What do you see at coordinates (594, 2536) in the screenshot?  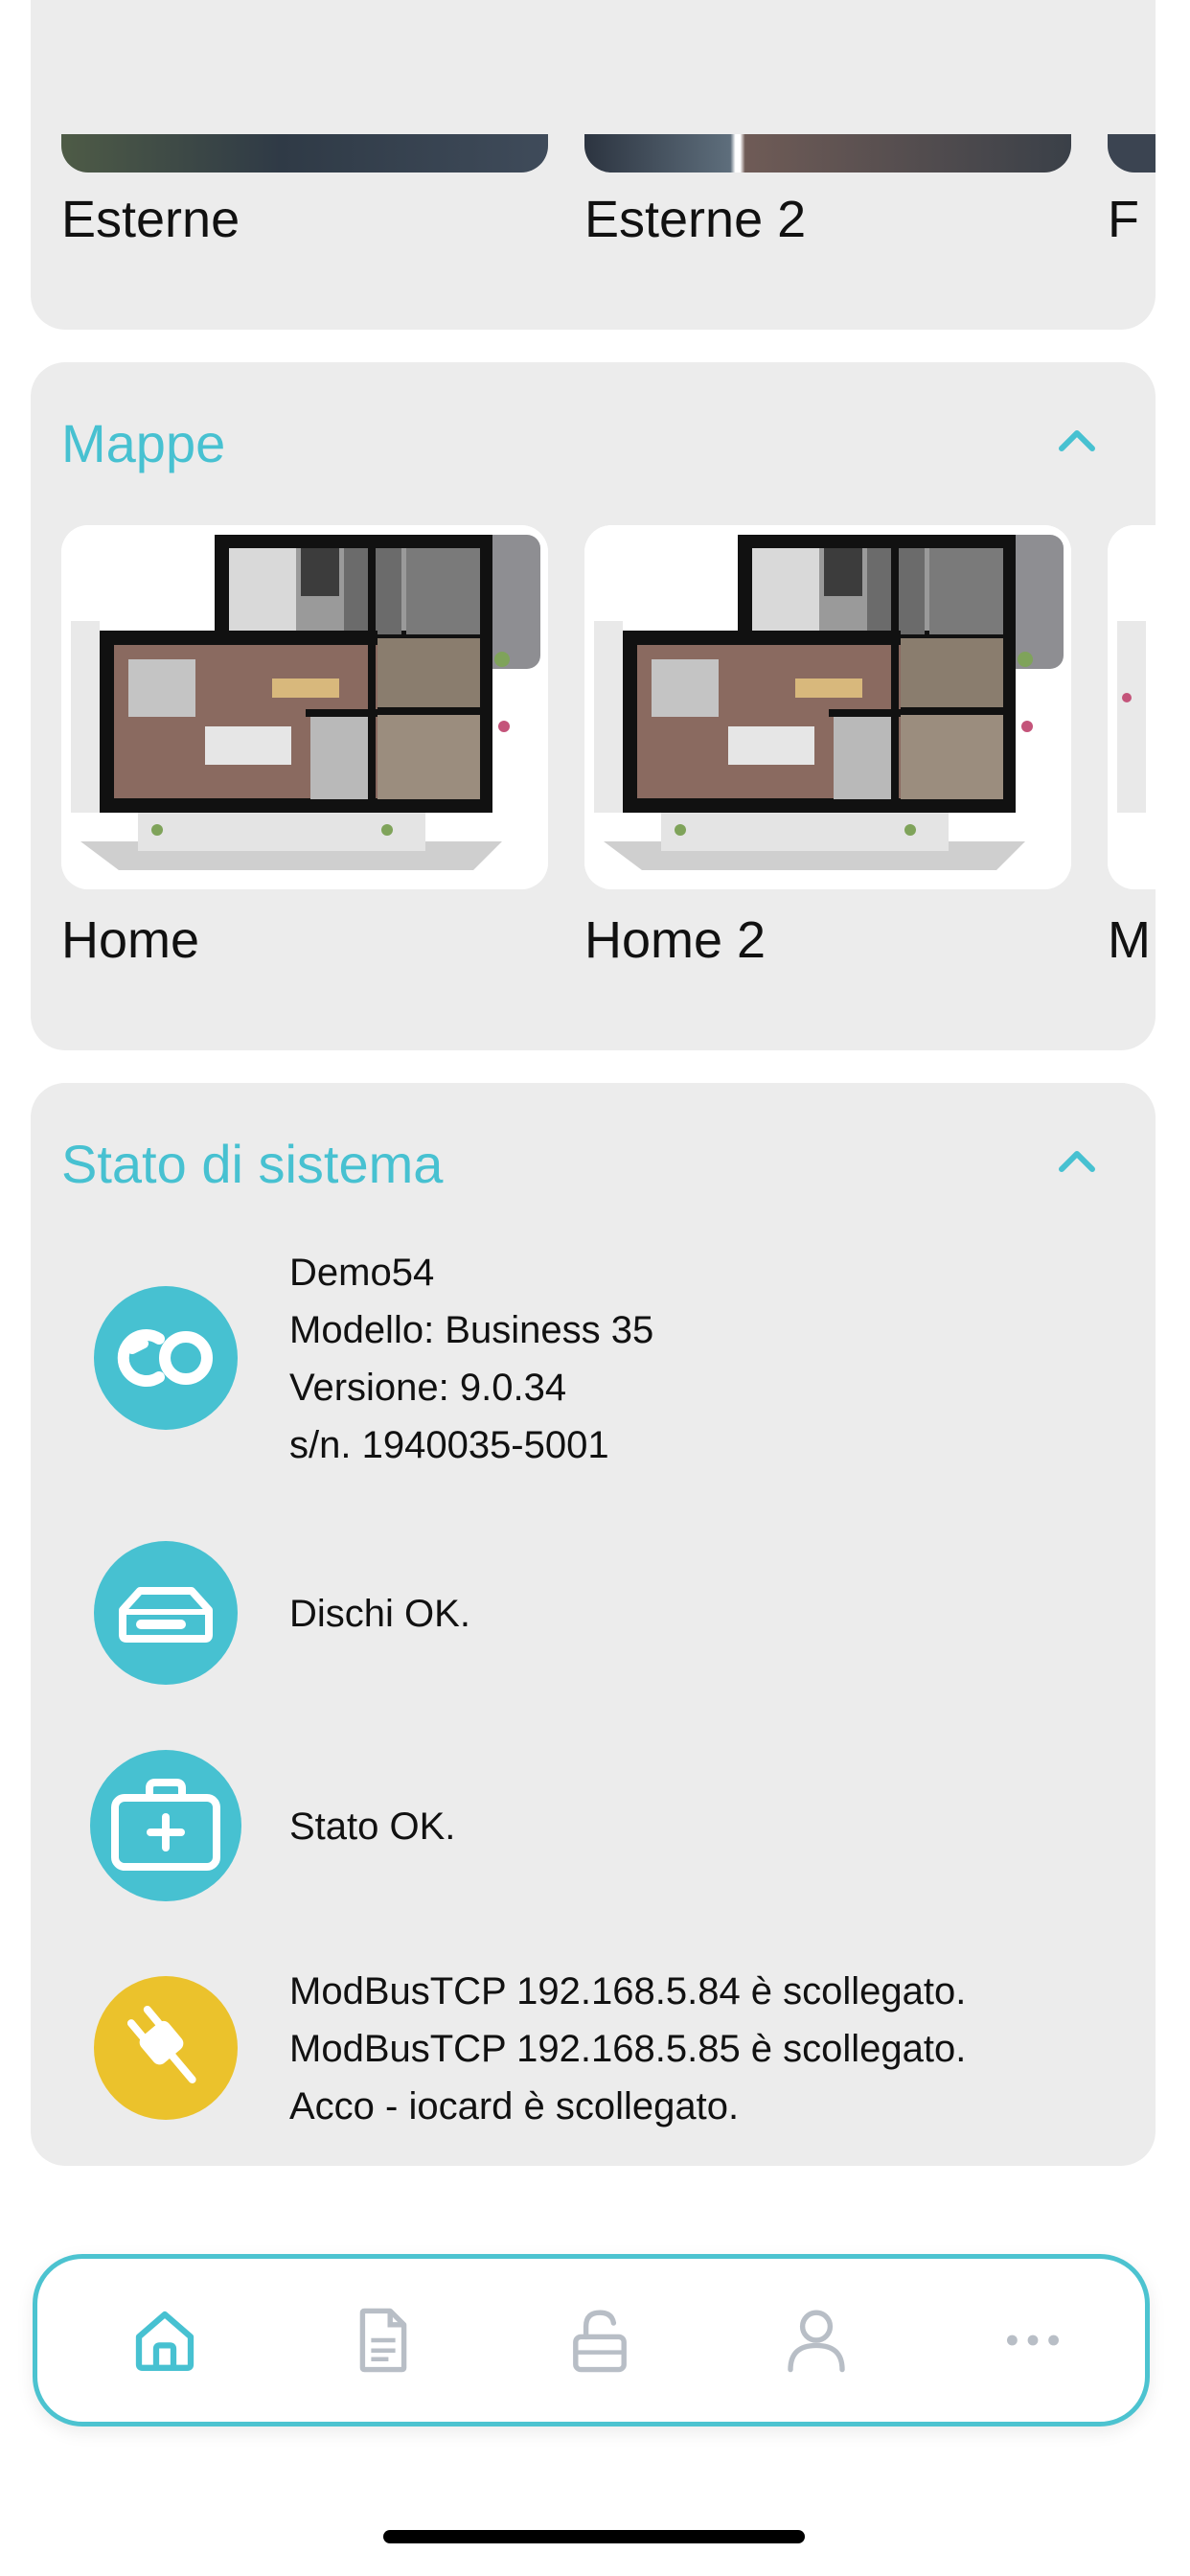 I see `home-indicator` at bounding box center [594, 2536].